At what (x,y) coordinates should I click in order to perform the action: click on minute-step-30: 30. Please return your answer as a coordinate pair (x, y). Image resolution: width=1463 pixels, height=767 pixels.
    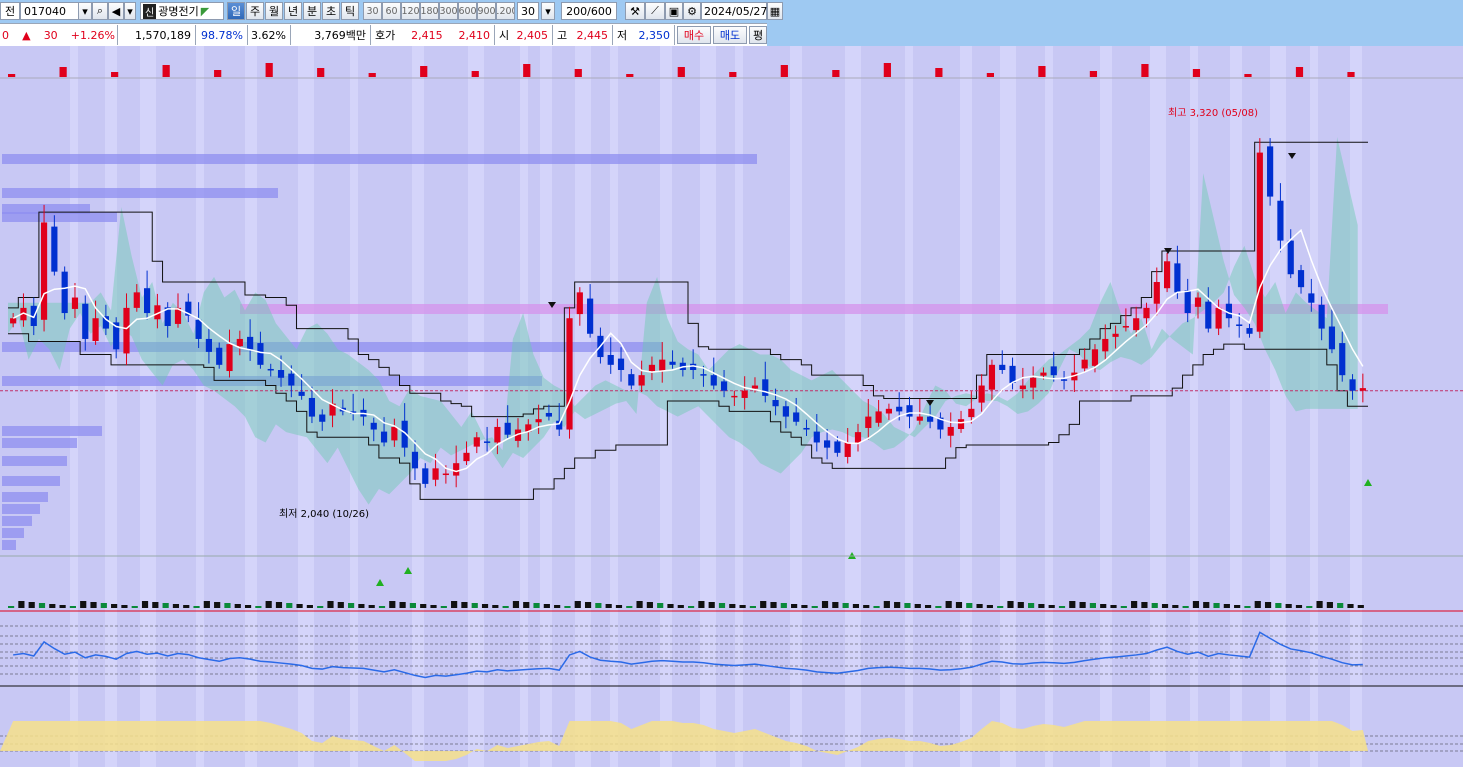
    Looking at the image, I should click on (372, 11).